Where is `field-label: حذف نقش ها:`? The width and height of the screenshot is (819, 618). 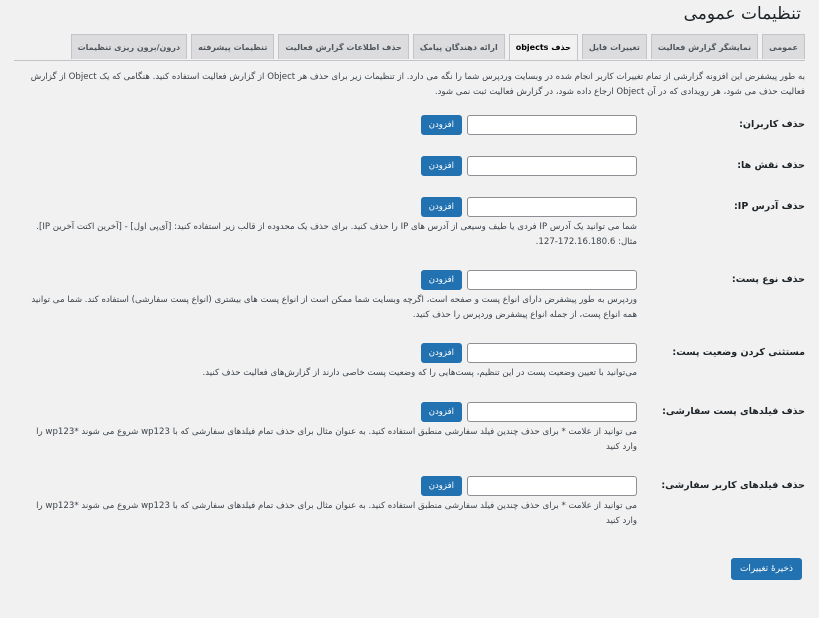
field-label: حذف نقش ها: is located at coordinates (771, 165).